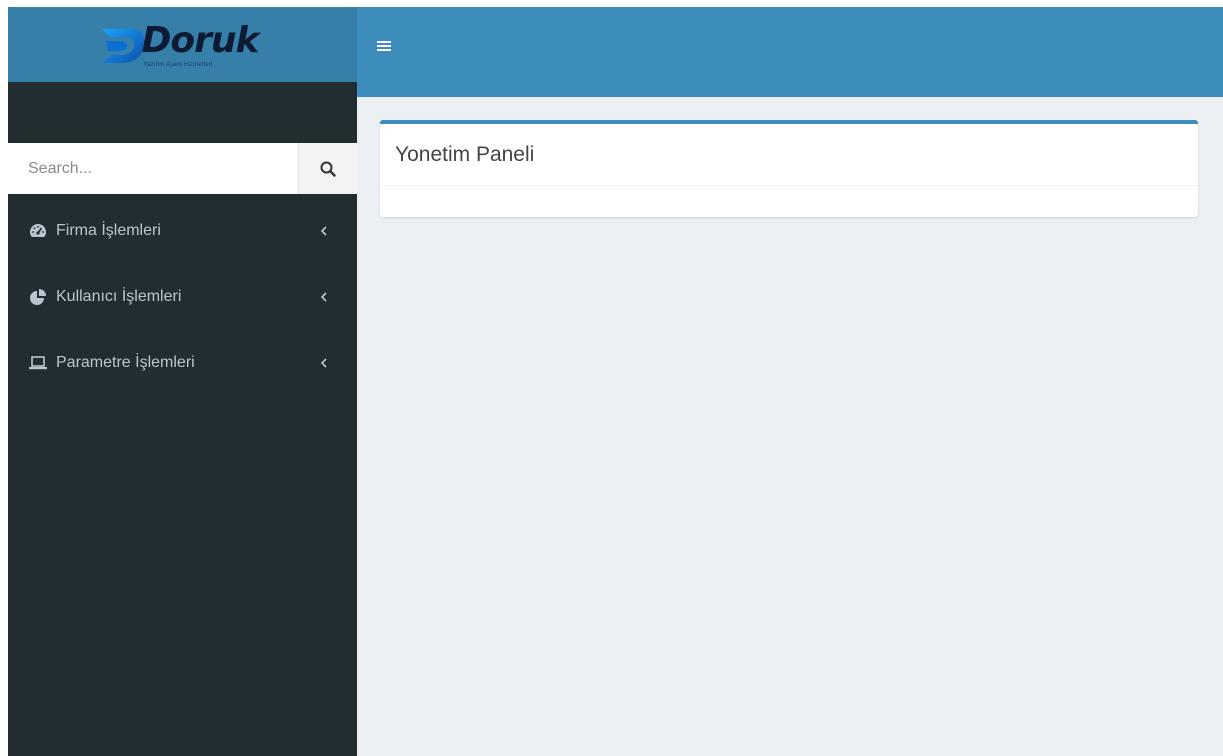 The image size is (1223, 756). What do you see at coordinates (178, 64) in the screenshot?
I see `logo-tagline: Yazılım Ajans Hizmetleri` at bounding box center [178, 64].